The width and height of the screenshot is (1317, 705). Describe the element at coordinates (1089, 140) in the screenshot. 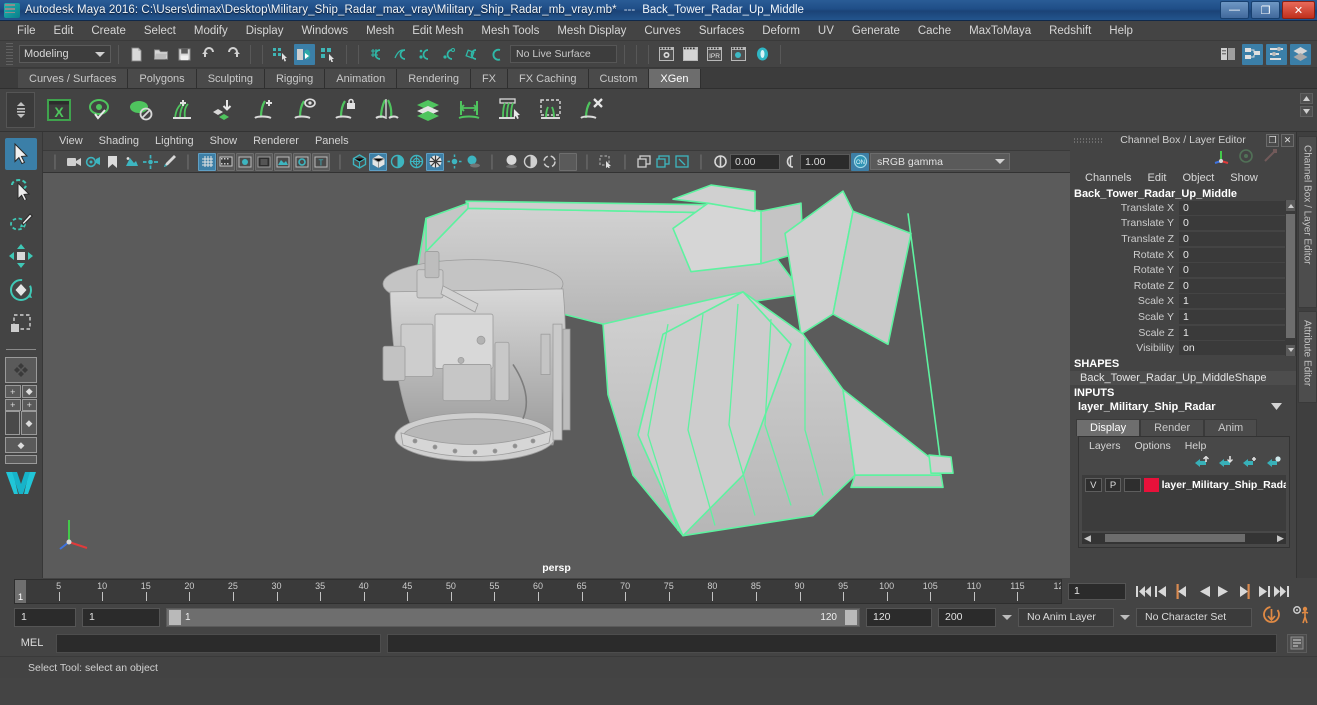

I see `panel-drag-handle` at that location.